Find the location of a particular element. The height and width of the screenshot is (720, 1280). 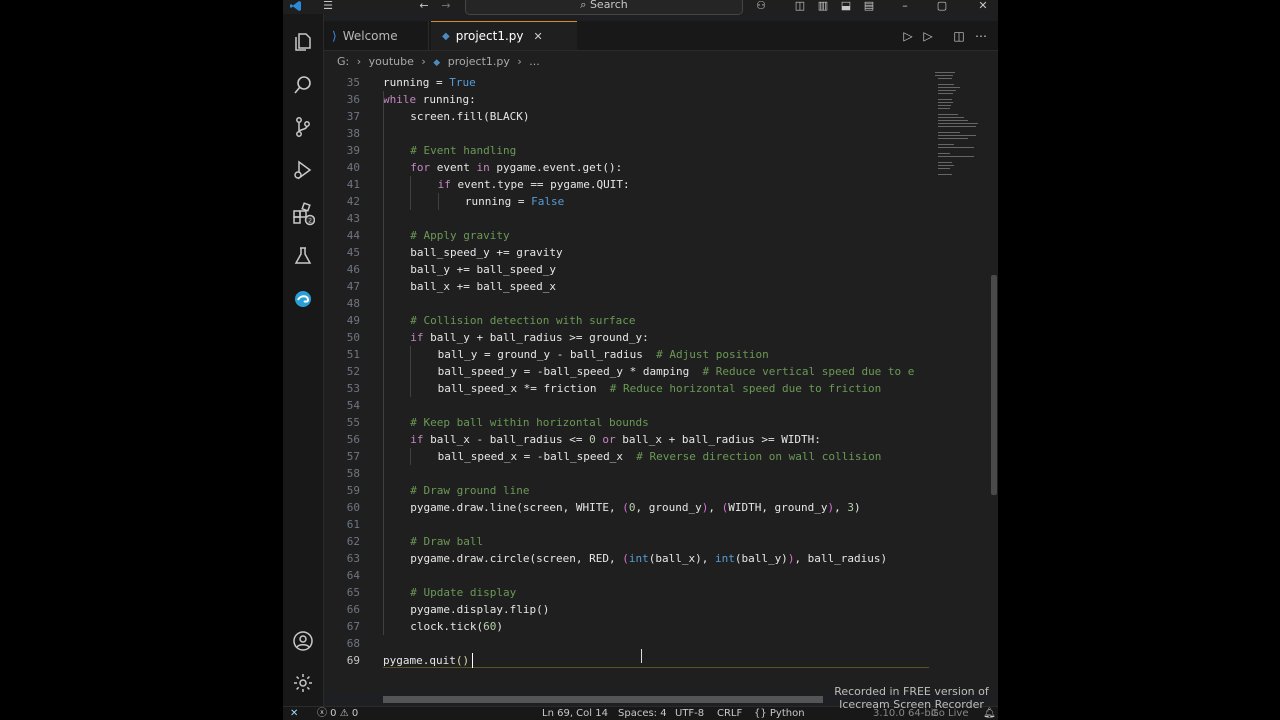

code-line: # Keep ball within horizontal bounds is located at coordinates (529, 422).